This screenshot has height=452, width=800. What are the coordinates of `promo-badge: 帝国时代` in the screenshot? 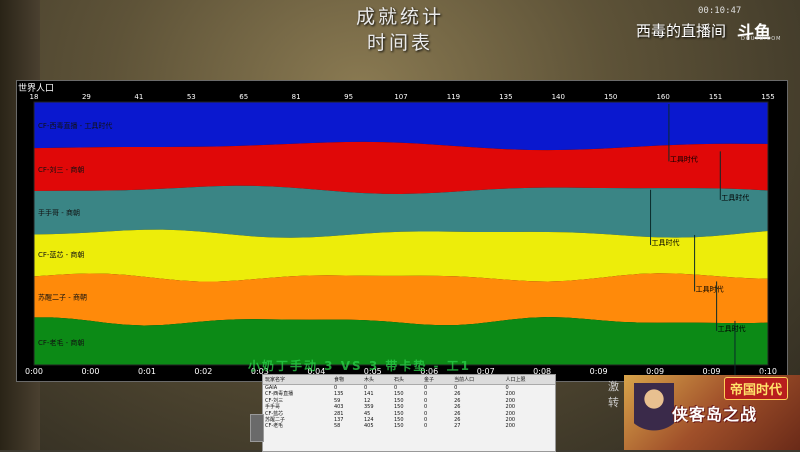 It's located at (756, 388).